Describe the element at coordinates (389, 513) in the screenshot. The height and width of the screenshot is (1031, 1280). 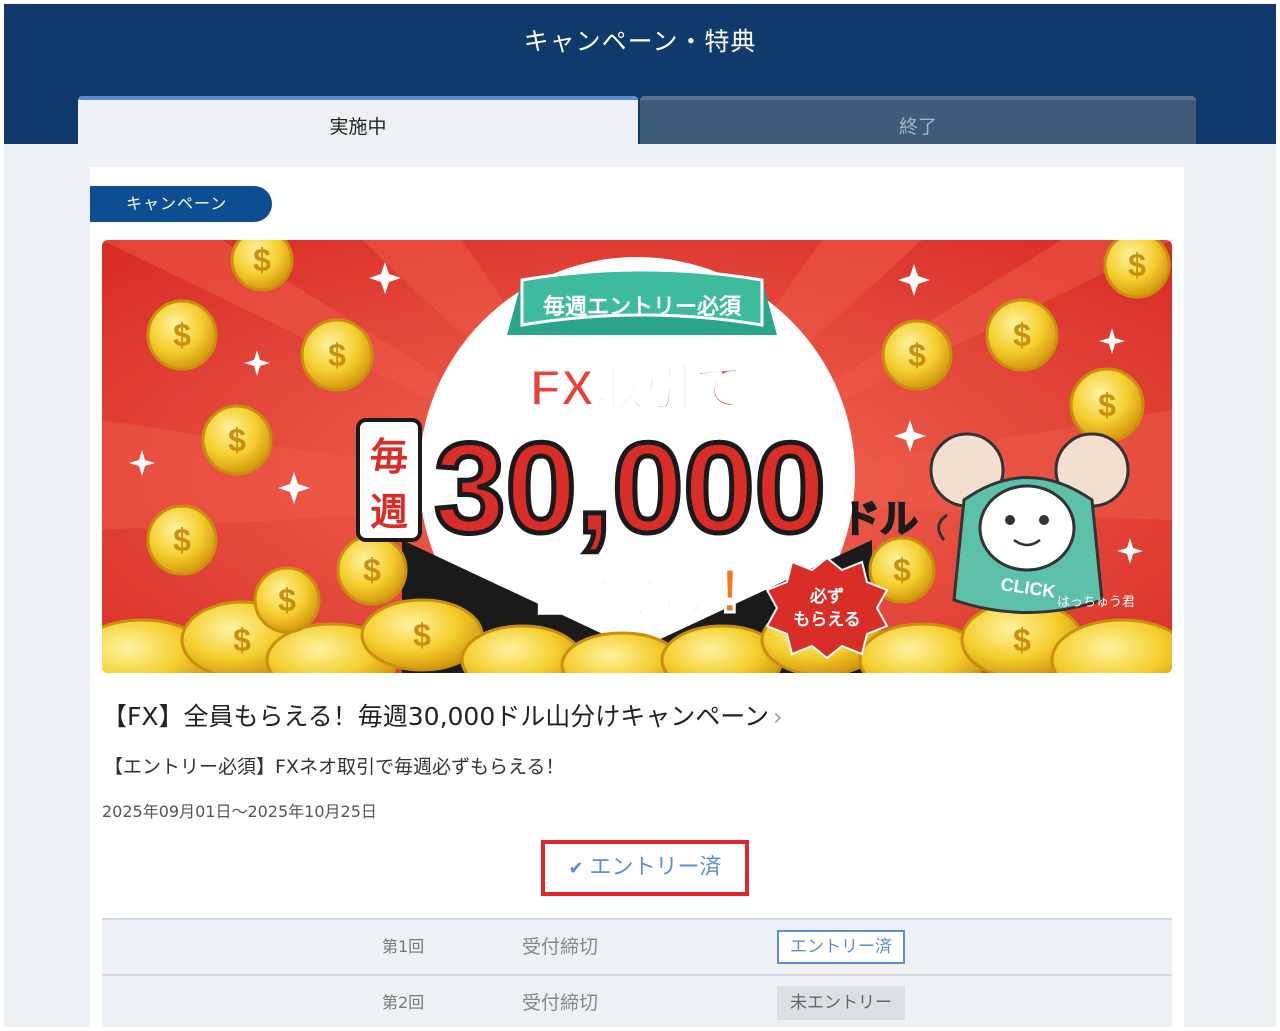
I see `svg-text: 週` at that location.